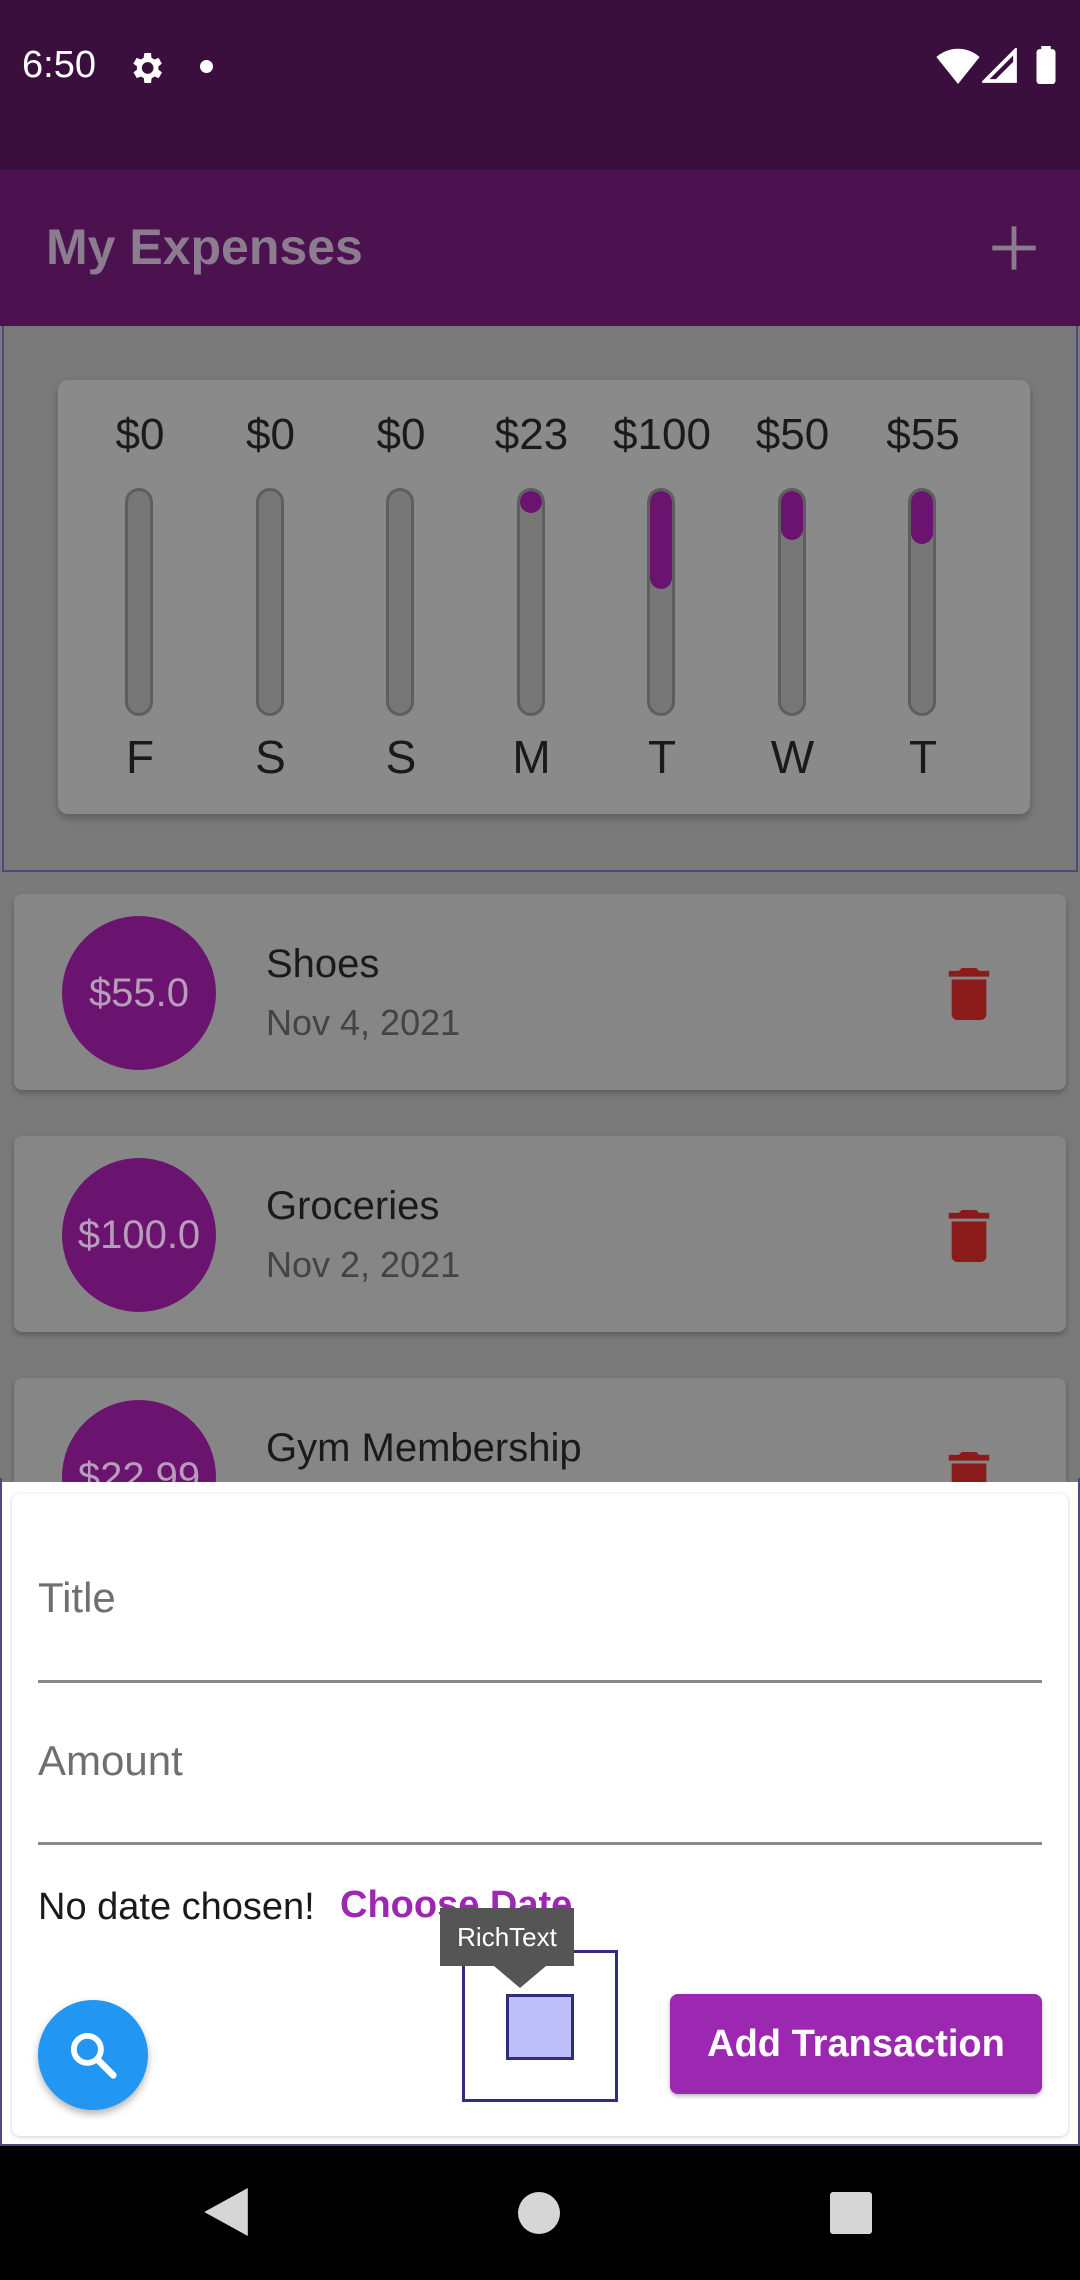  I want to click on app-bar: My Expenses, so click(540, 248).